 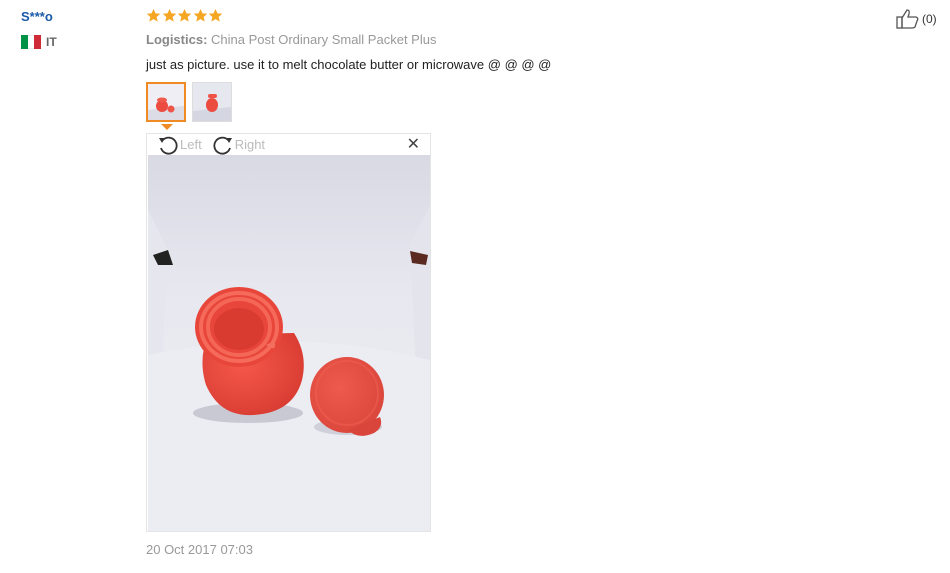 What do you see at coordinates (324, 39) in the screenshot?
I see `logistics-value: China Post Ordinary Small Packet Plus` at bounding box center [324, 39].